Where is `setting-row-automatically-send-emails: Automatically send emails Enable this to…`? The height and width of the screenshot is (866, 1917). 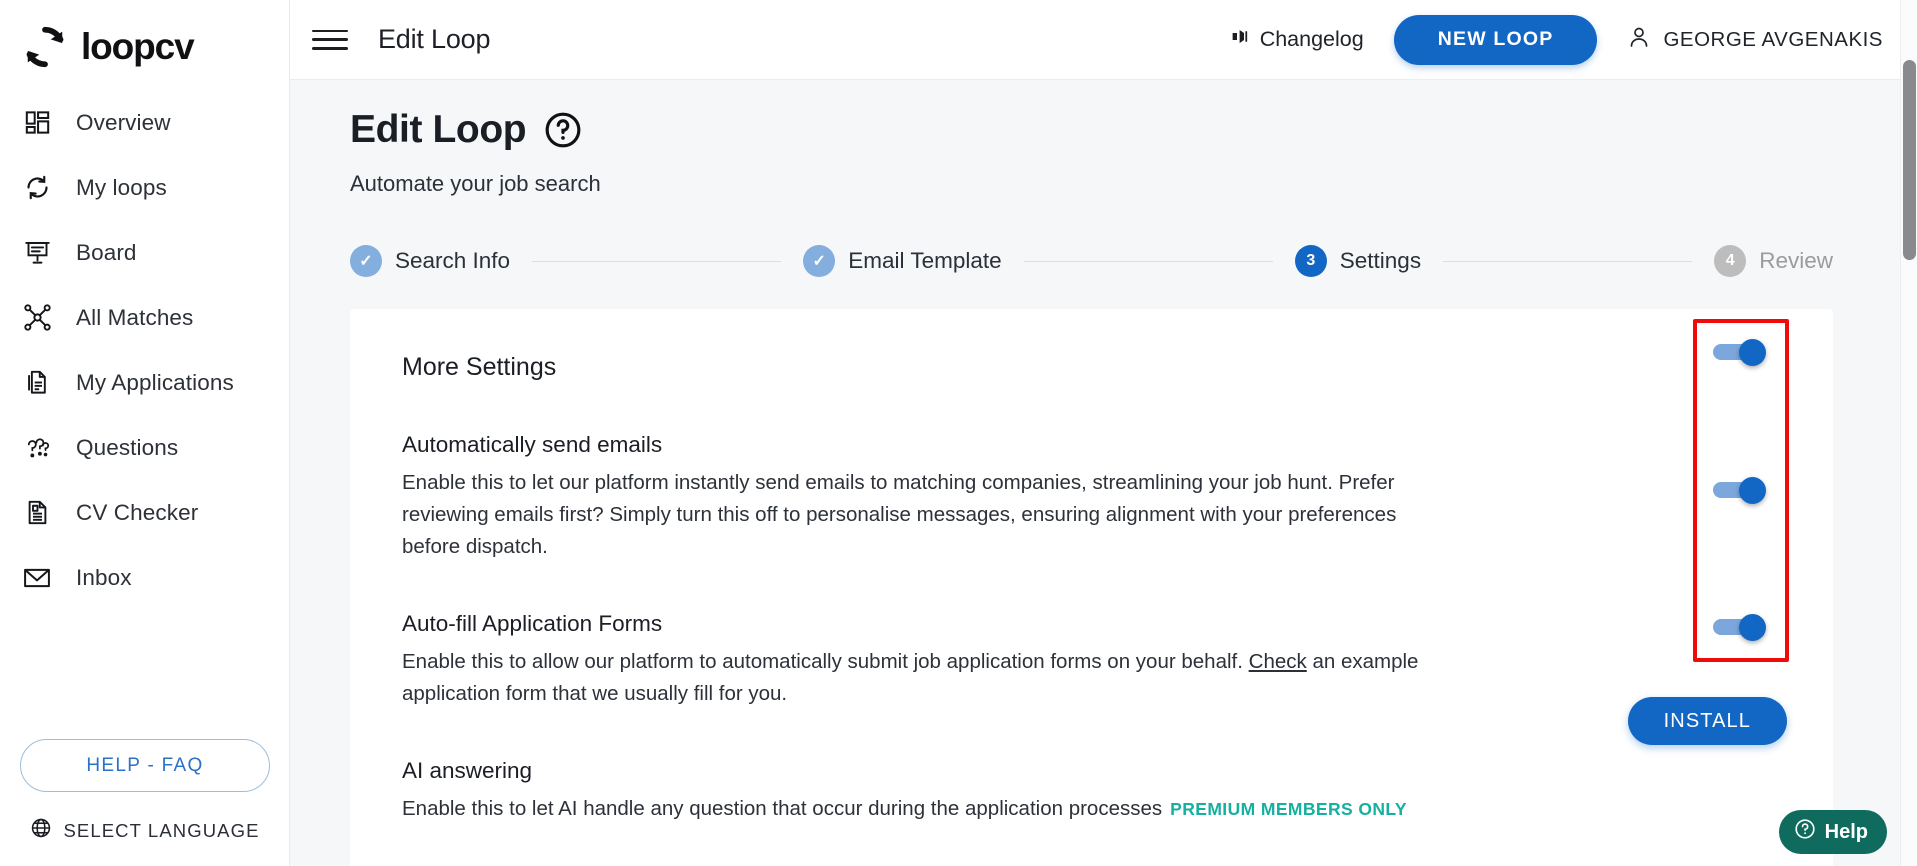 setting-row-automatically-send-emails: Automatically send emails Enable this to… is located at coordinates (1091, 497).